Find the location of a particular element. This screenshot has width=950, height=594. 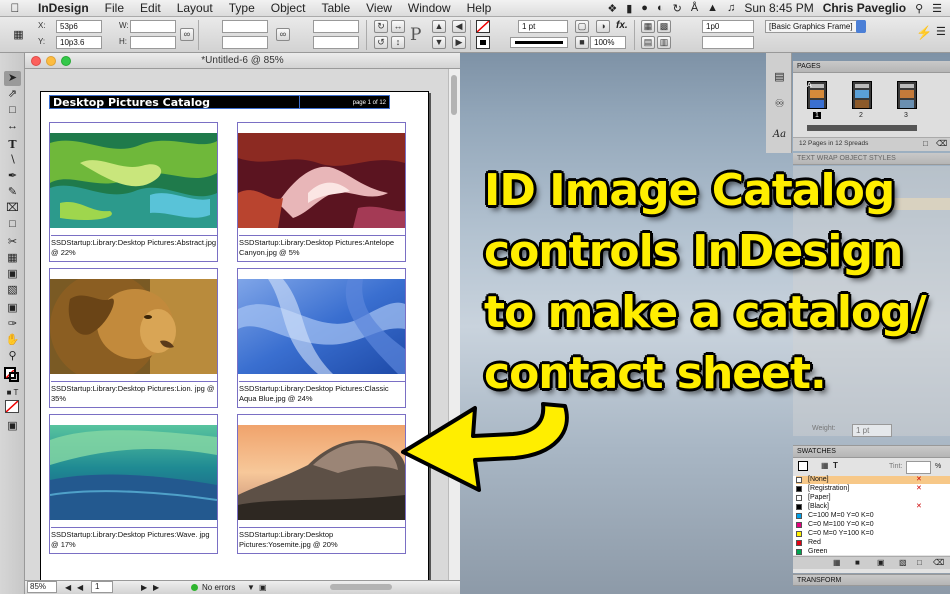

screen-mode-icon: ▣ is located at coordinates (12, 426).